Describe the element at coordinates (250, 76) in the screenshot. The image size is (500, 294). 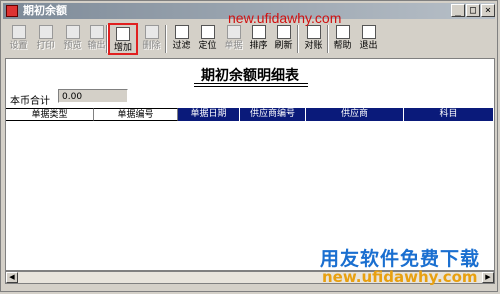
I see `report-title: 期初余额明细表` at that location.